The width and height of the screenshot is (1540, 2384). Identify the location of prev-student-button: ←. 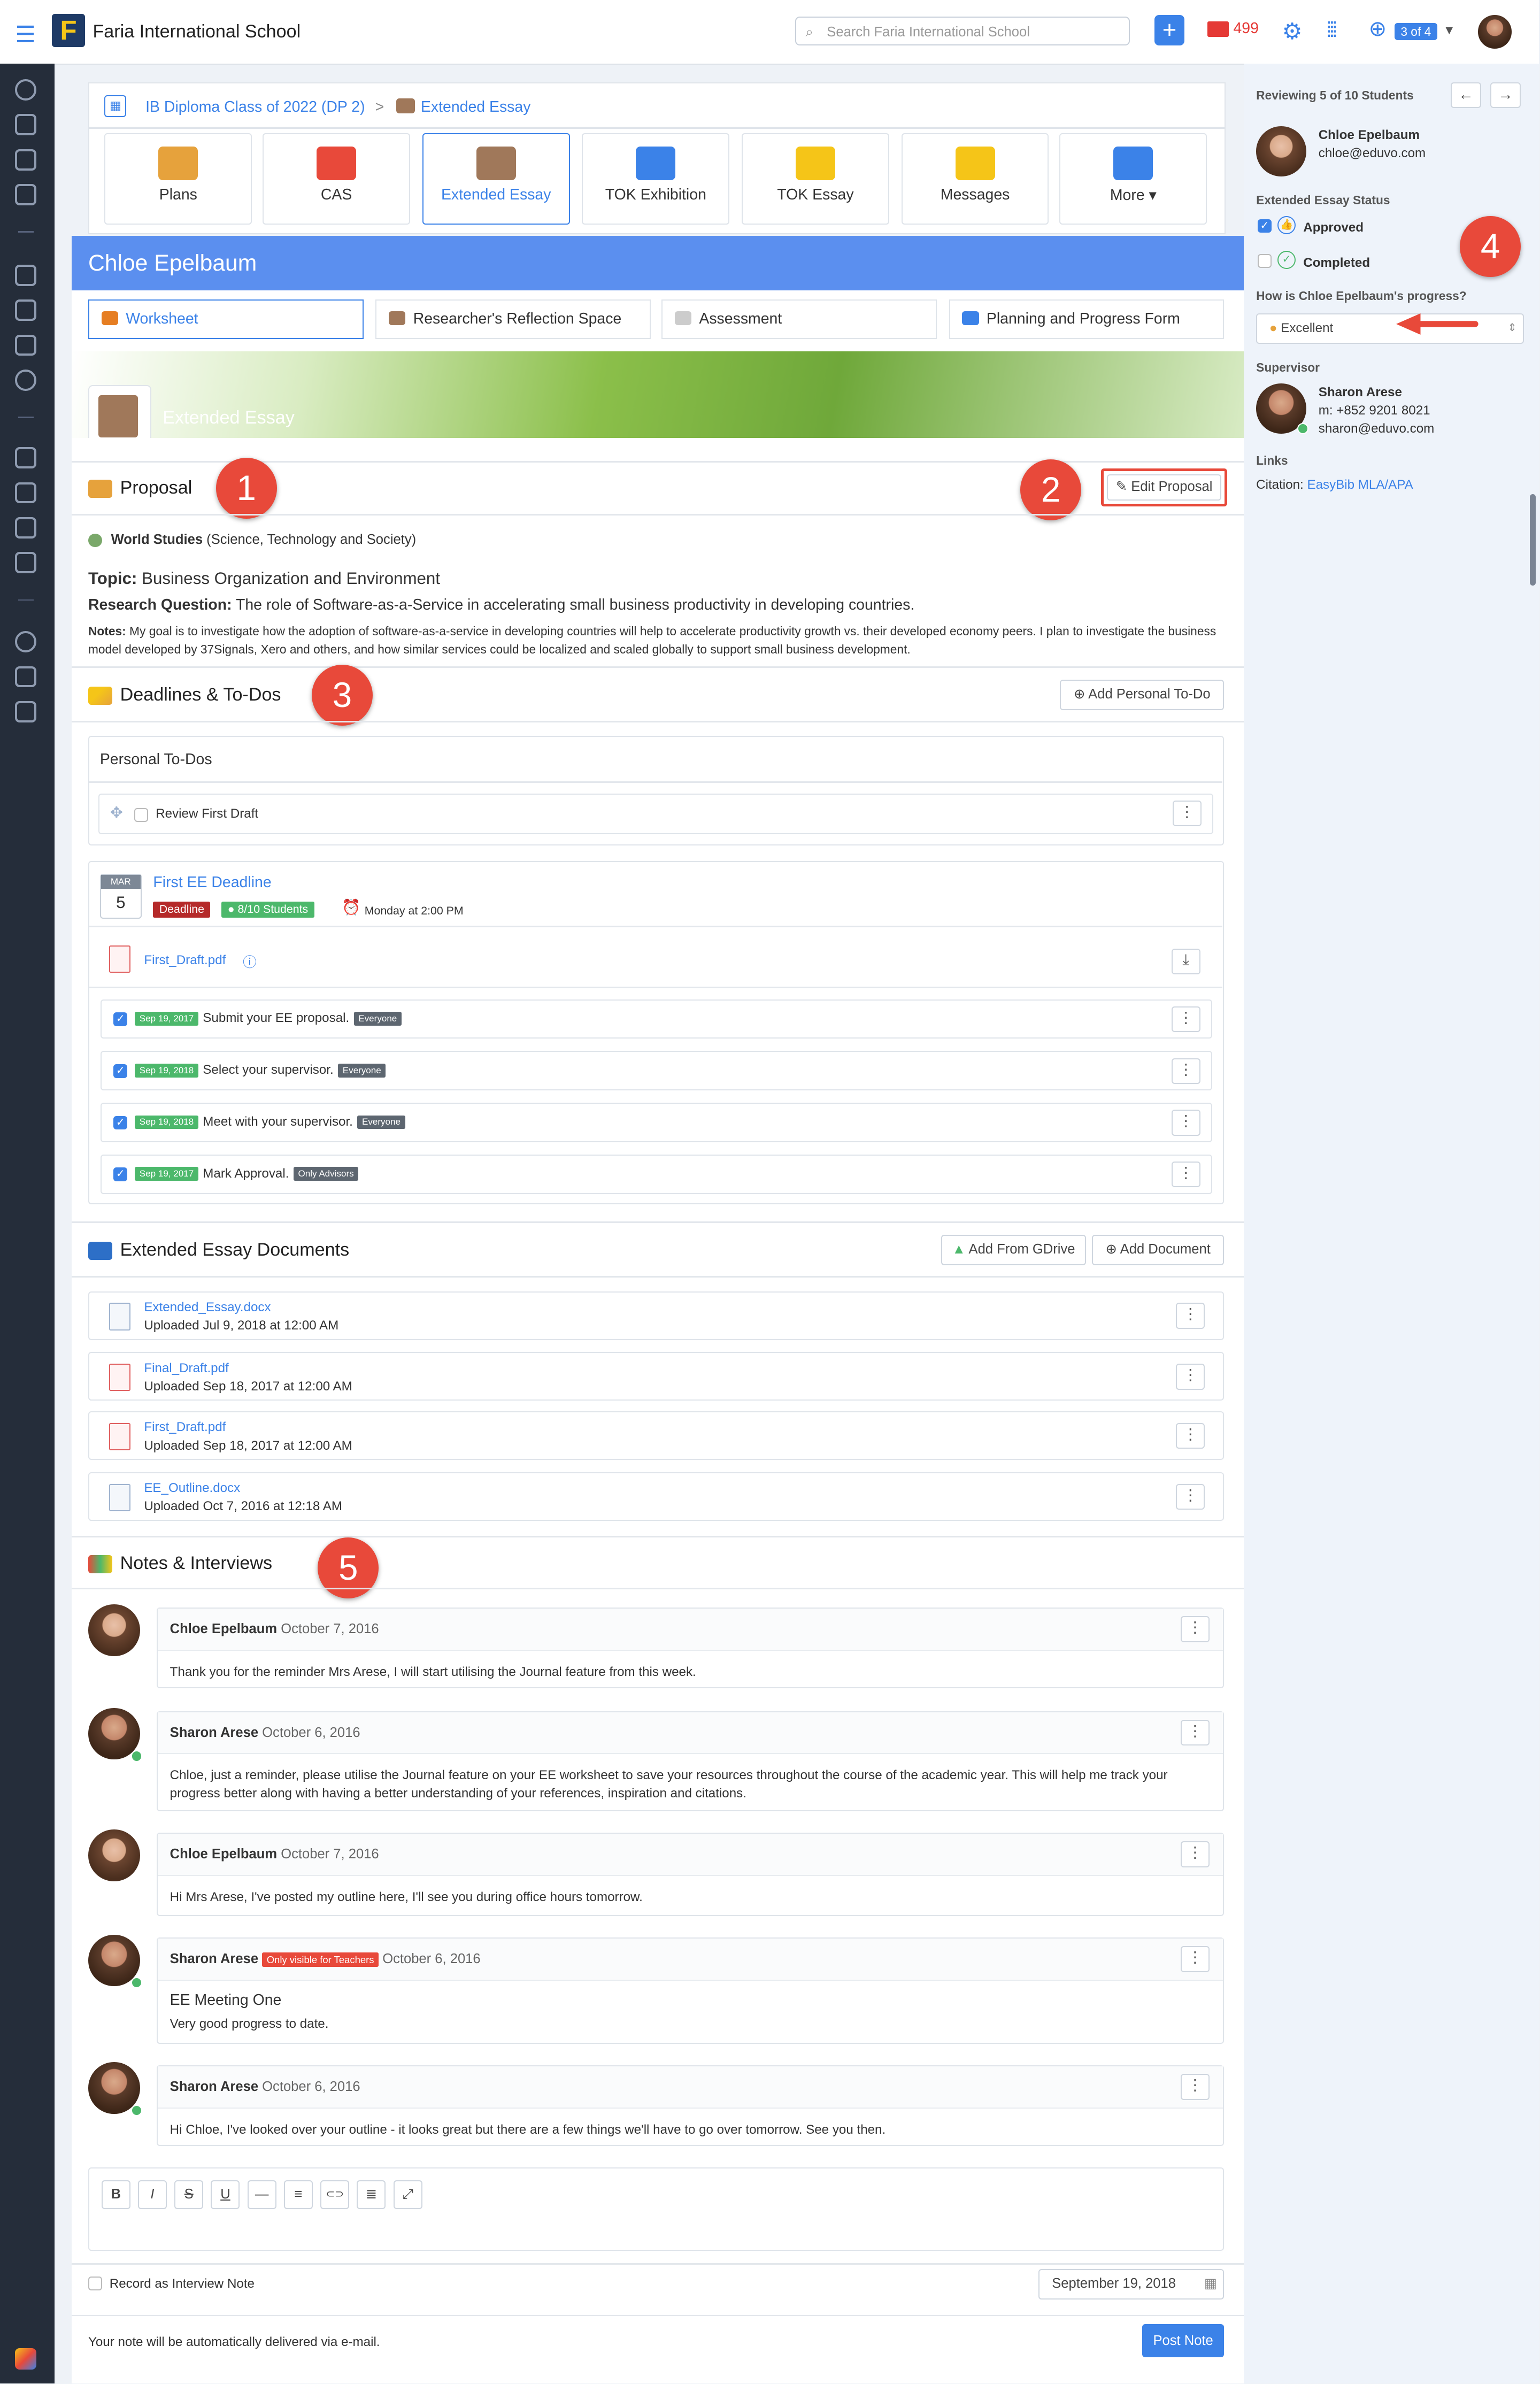
(1466, 95).